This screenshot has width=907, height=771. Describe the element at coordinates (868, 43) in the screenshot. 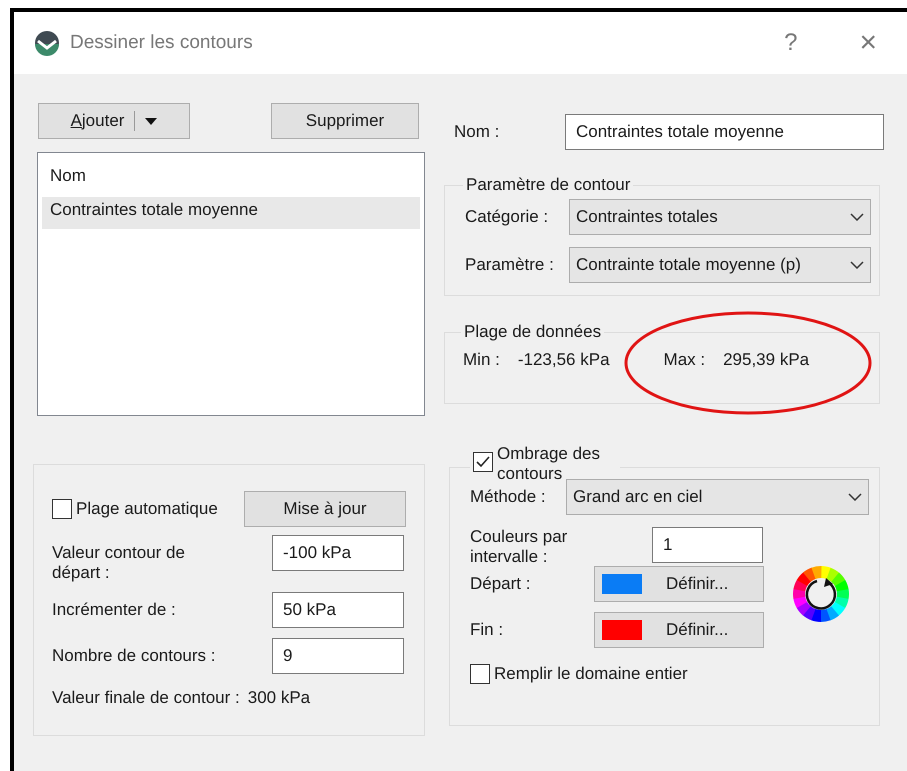

I see `close-button: ×` at that location.